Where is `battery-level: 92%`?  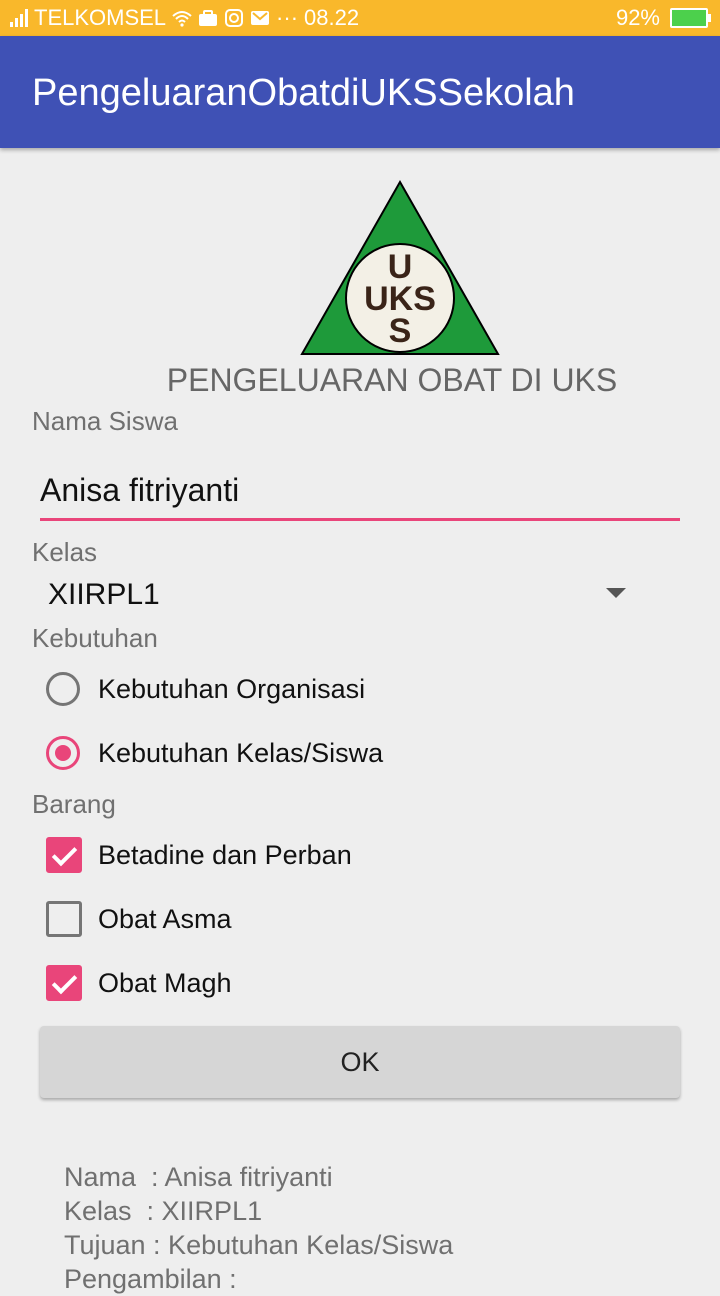
battery-level: 92% is located at coordinates (637, 17).